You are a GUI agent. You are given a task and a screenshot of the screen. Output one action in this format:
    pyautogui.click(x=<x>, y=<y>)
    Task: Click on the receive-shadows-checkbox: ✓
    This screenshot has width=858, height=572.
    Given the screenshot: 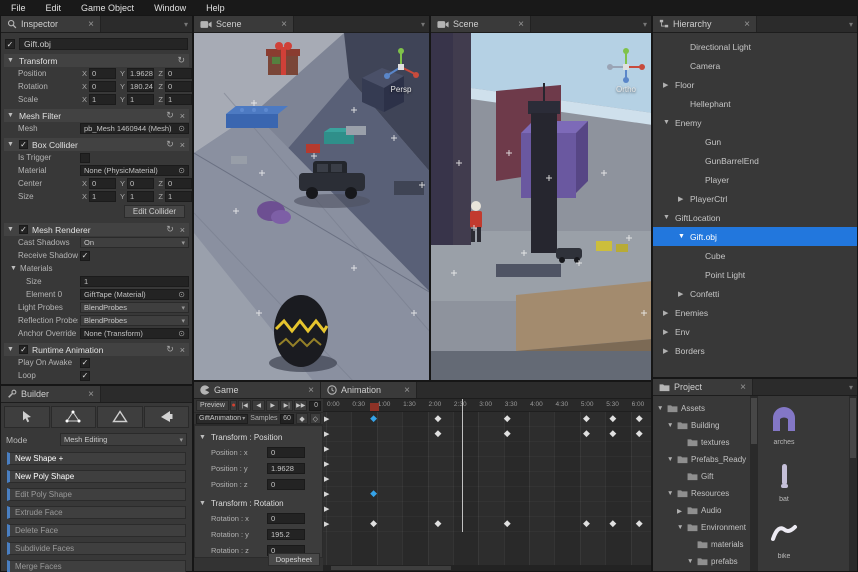 What is the action you would take?
    pyautogui.click(x=85, y=255)
    